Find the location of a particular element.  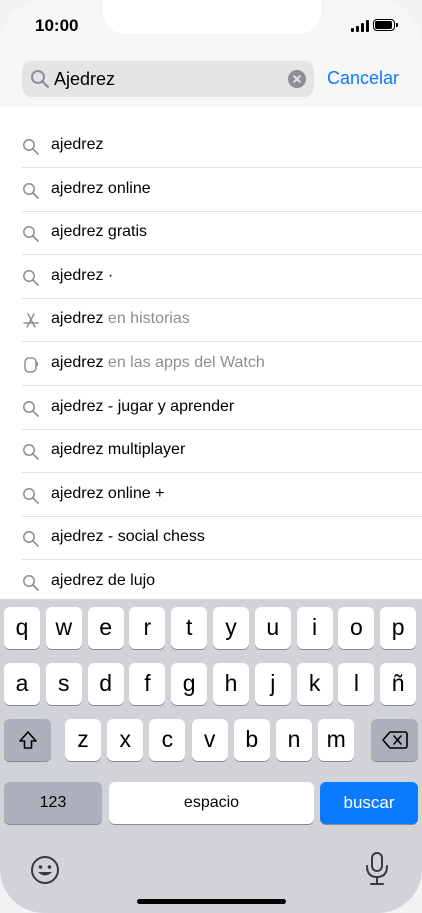

suggestion-text: ajedrez en historias is located at coordinates (120, 319).